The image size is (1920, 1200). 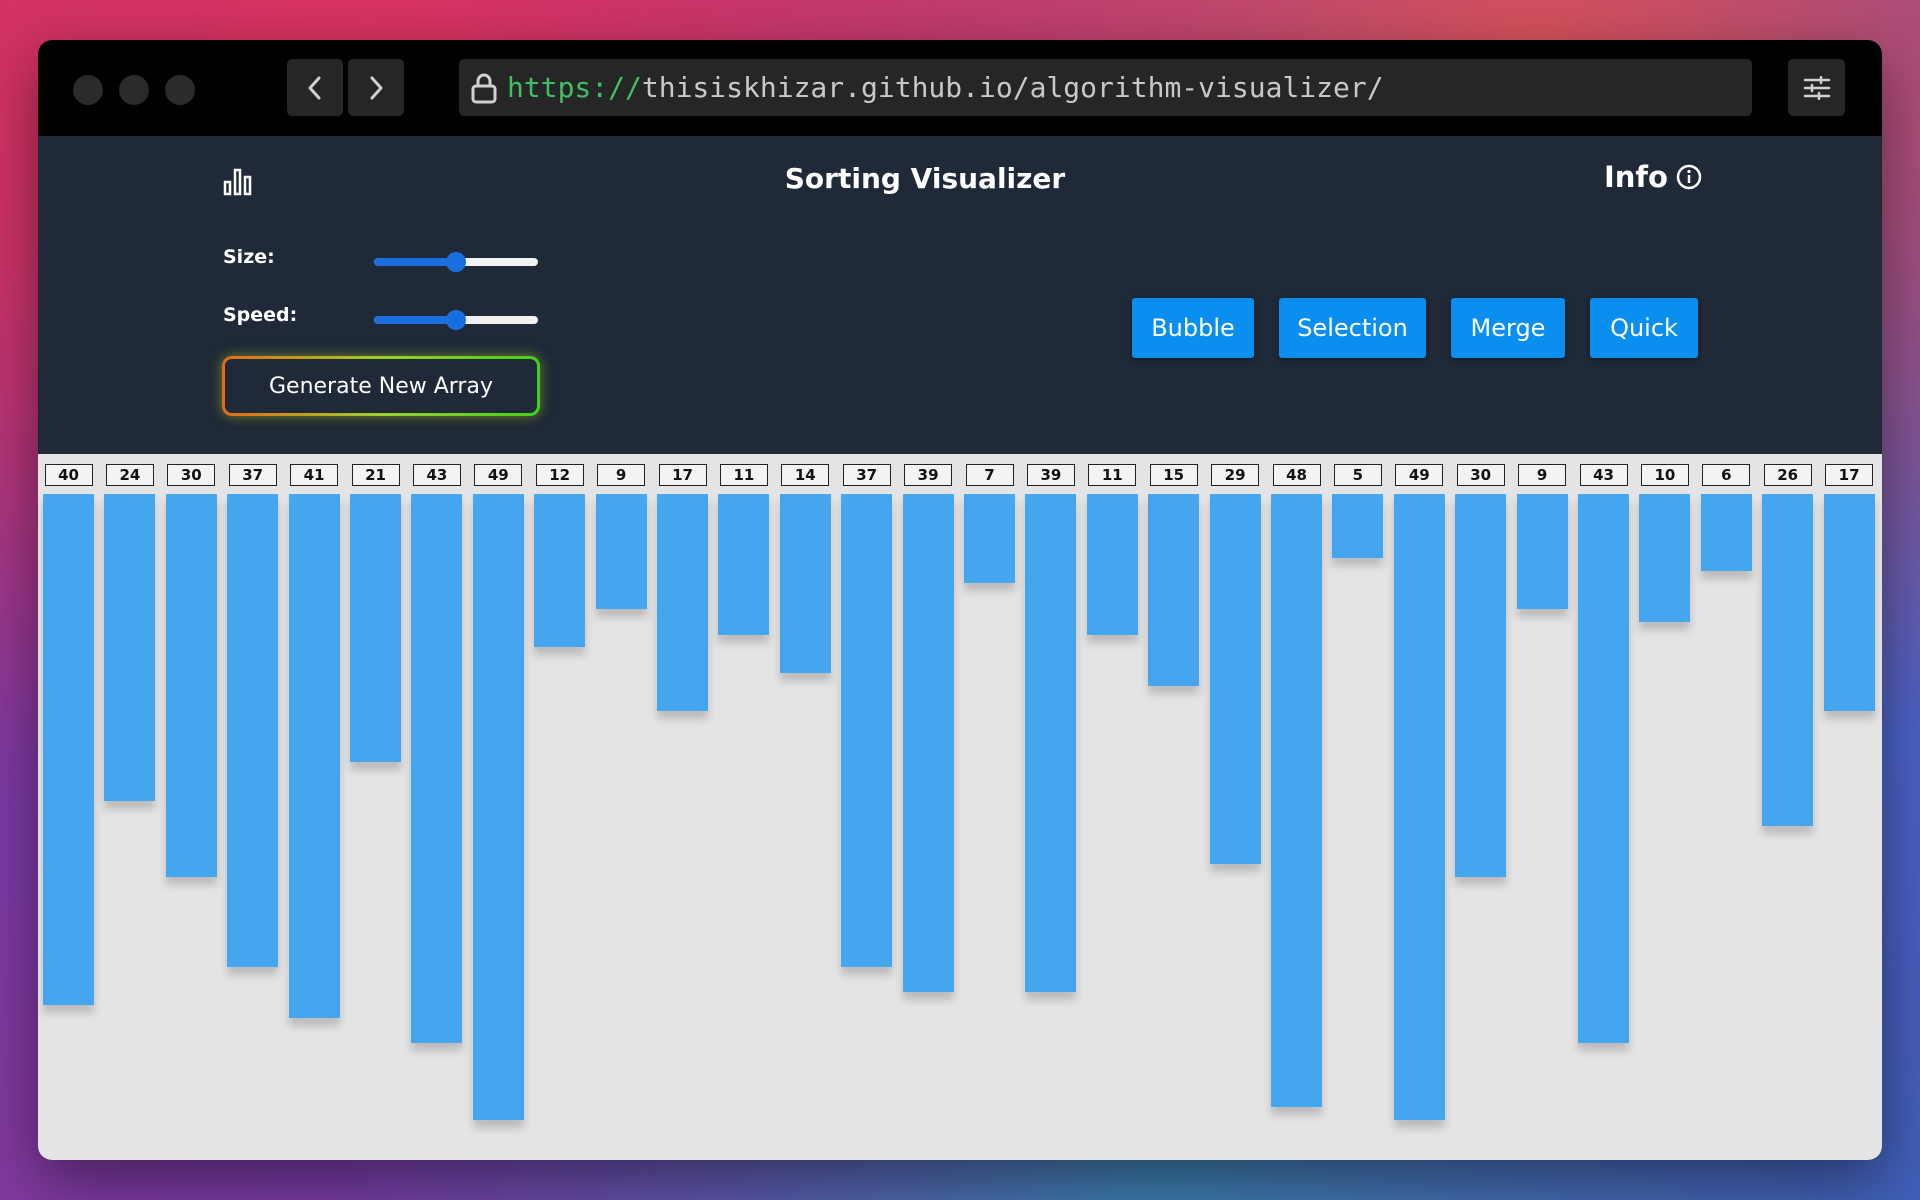 What do you see at coordinates (260, 315) in the screenshot?
I see `speed-label: Speed:` at bounding box center [260, 315].